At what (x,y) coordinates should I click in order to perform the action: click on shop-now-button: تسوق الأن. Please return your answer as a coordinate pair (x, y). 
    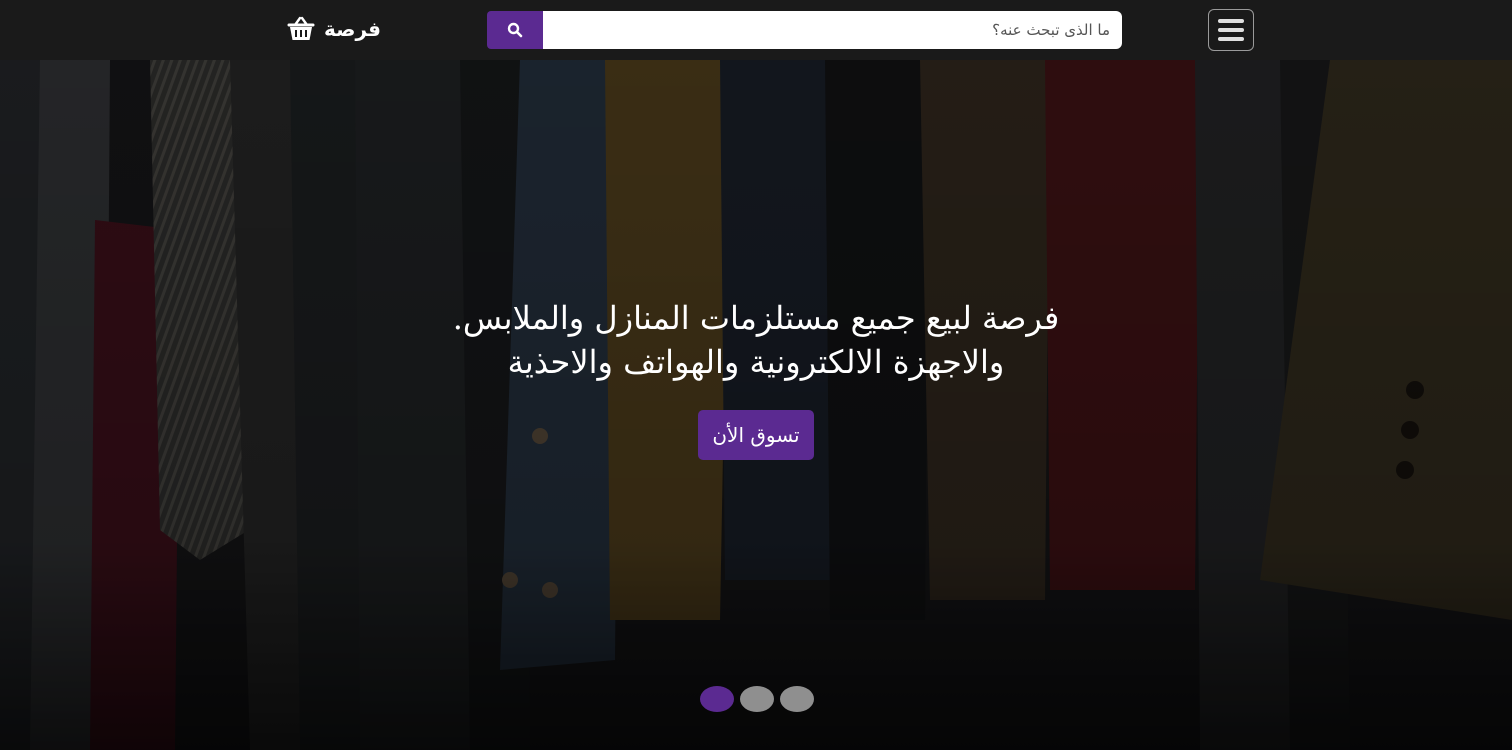
    Looking at the image, I should click on (756, 435).